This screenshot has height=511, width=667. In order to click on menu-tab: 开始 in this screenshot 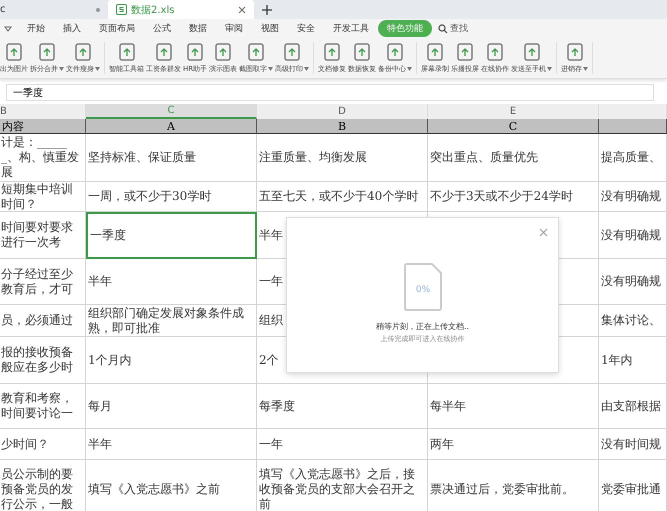, I will do `click(36, 28)`.